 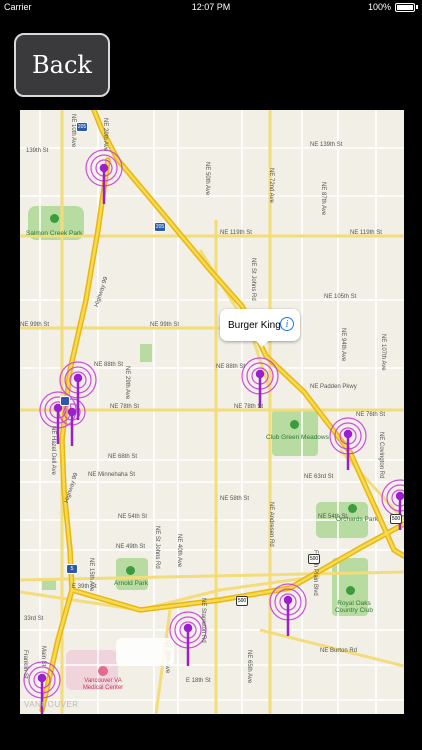 I want to click on status-bar: Carrier 12:07 PM 100%, so click(x=211, y=7).